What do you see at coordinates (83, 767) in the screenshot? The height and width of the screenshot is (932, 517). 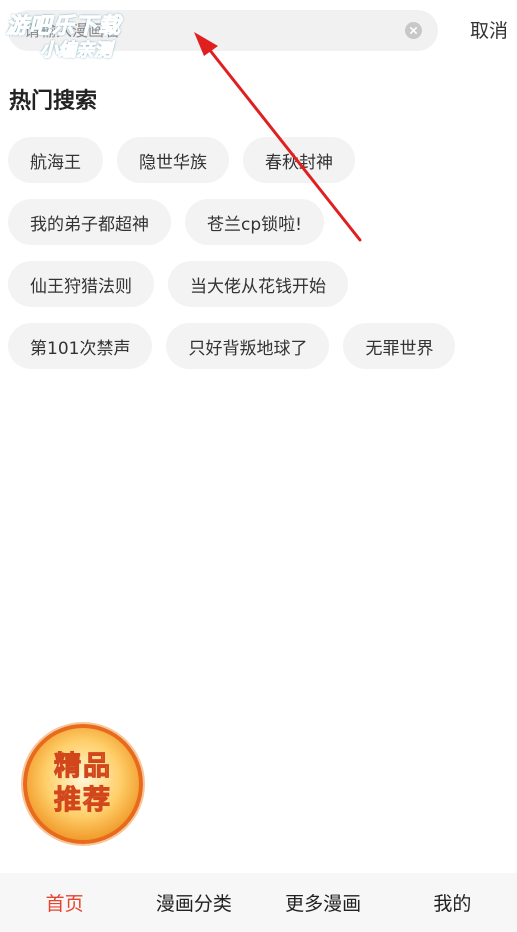 I see `badge-line-1: 精品` at bounding box center [83, 767].